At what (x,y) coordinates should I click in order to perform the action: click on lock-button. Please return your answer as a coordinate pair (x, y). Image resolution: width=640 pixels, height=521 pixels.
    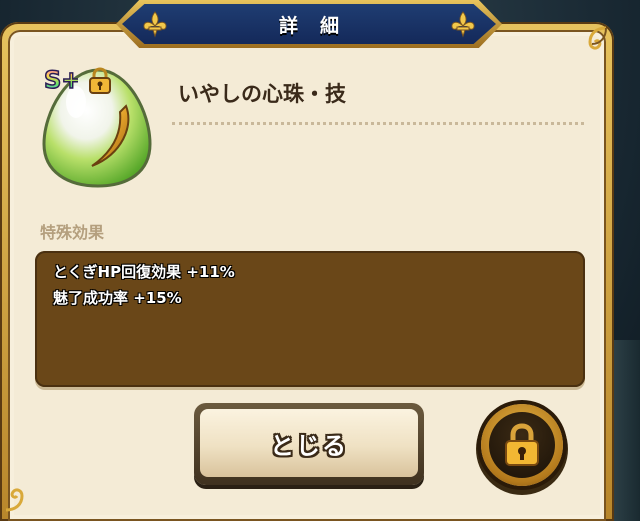
    Looking at the image, I should click on (522, 445).